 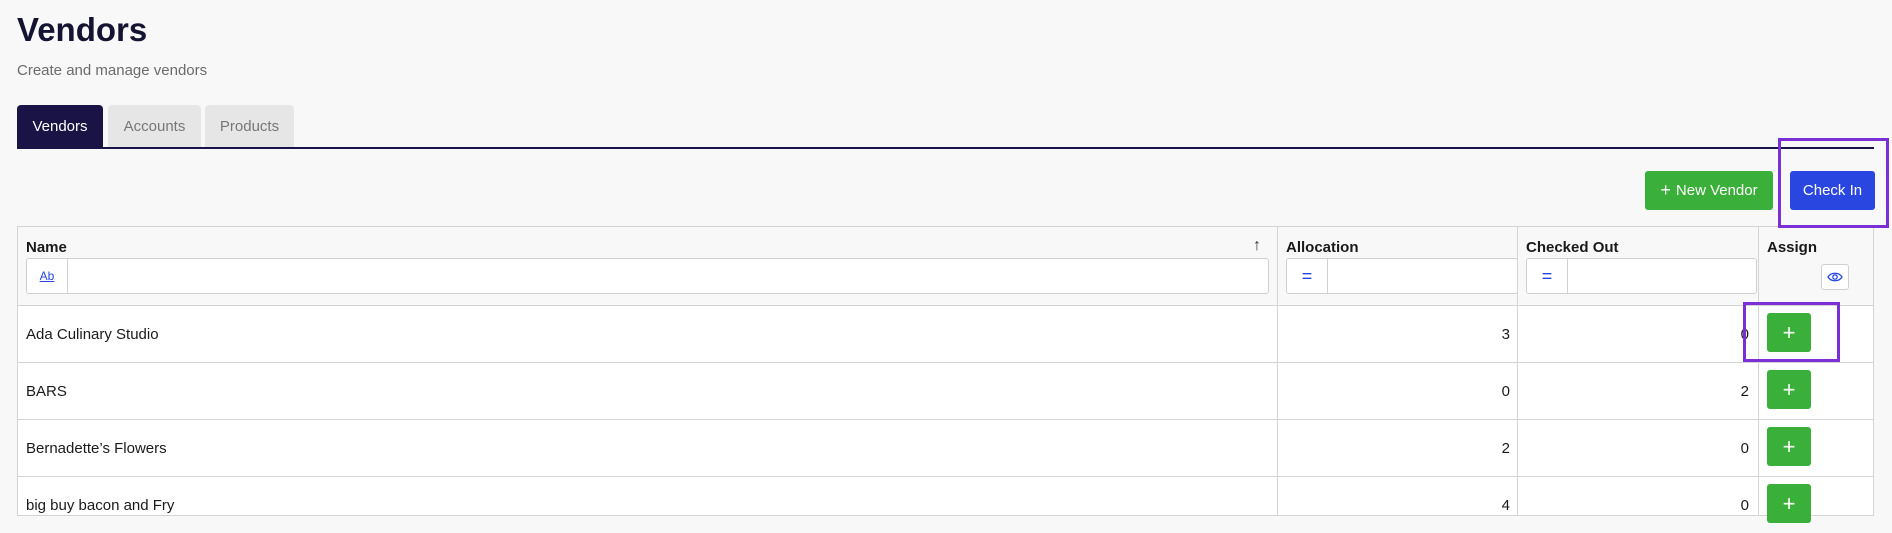 I want to click on allocation-cell: 0, so click(x=1505, y=391).